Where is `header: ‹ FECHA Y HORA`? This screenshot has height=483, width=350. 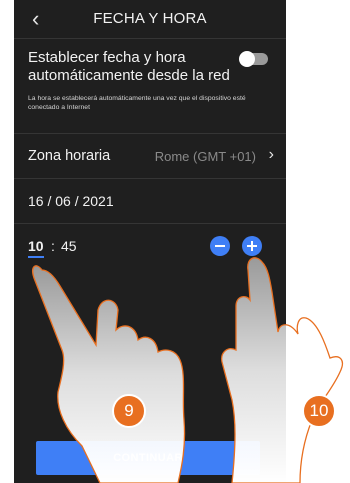
header: ‹ FECHA Y HORA is located at coordinates (150, 19).